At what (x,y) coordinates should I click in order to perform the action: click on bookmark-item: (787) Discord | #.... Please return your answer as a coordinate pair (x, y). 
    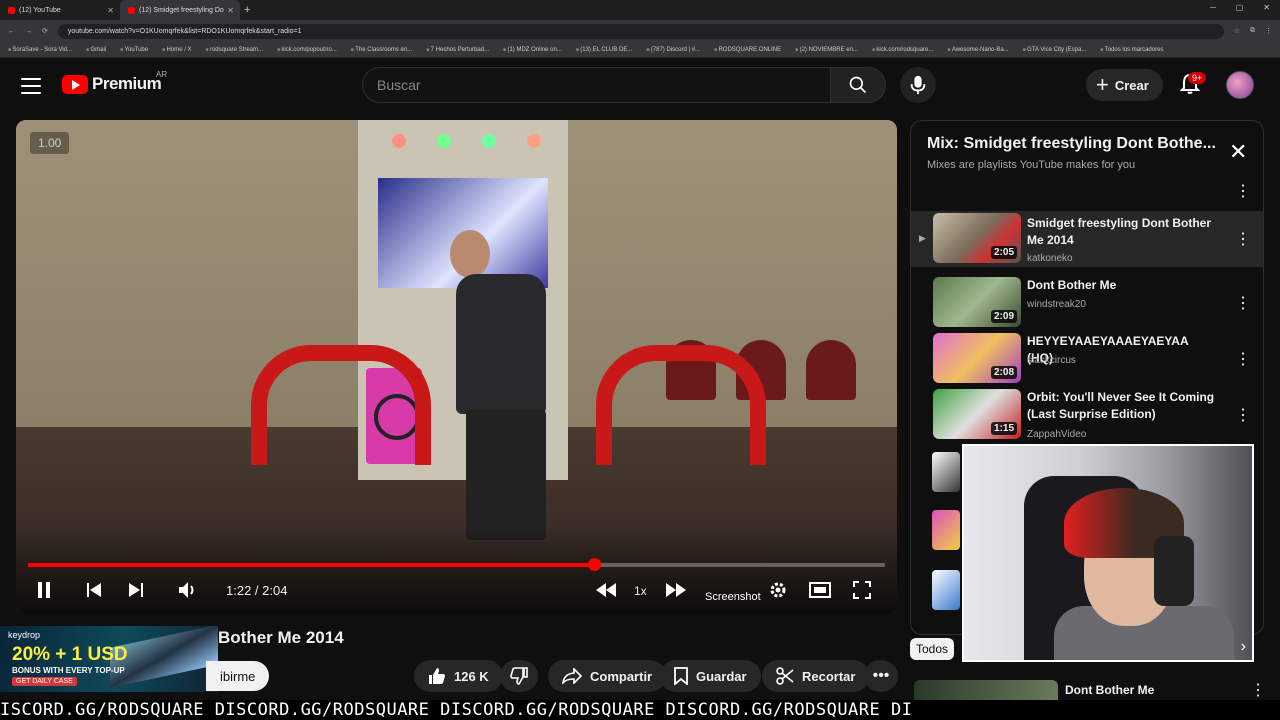
    Looking at the image, I should click on (673, 50).